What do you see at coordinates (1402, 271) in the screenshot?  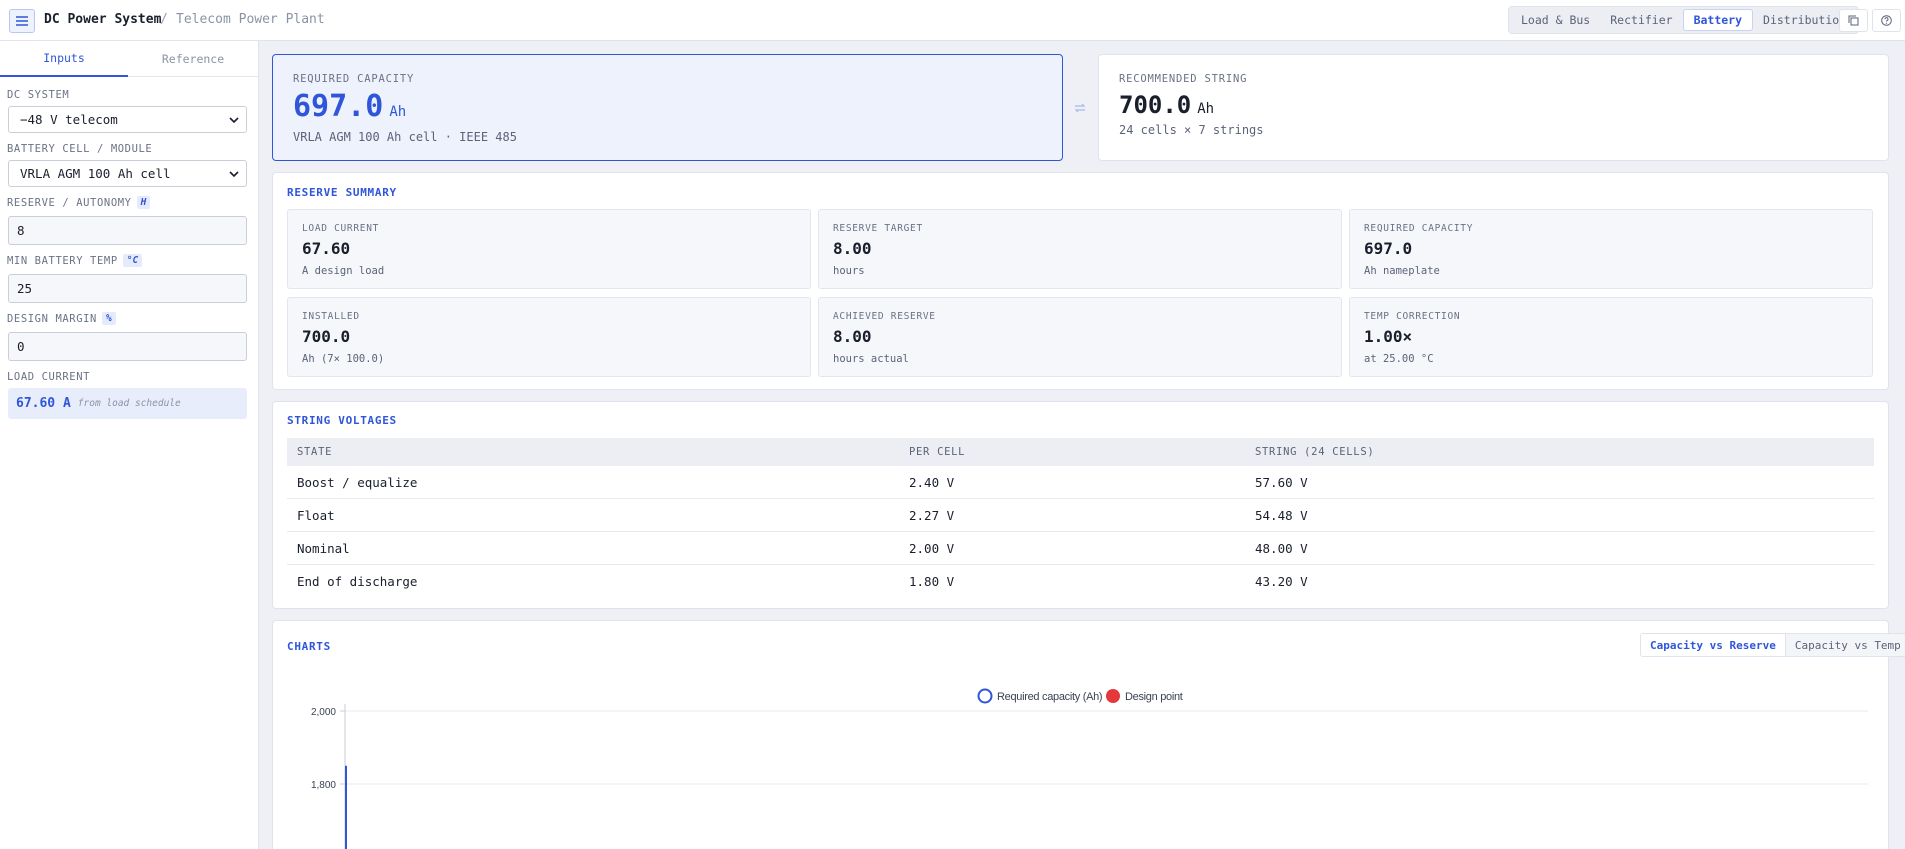 I see `stat-sub: Ah nameplate` at bounding box center [1402, 271].